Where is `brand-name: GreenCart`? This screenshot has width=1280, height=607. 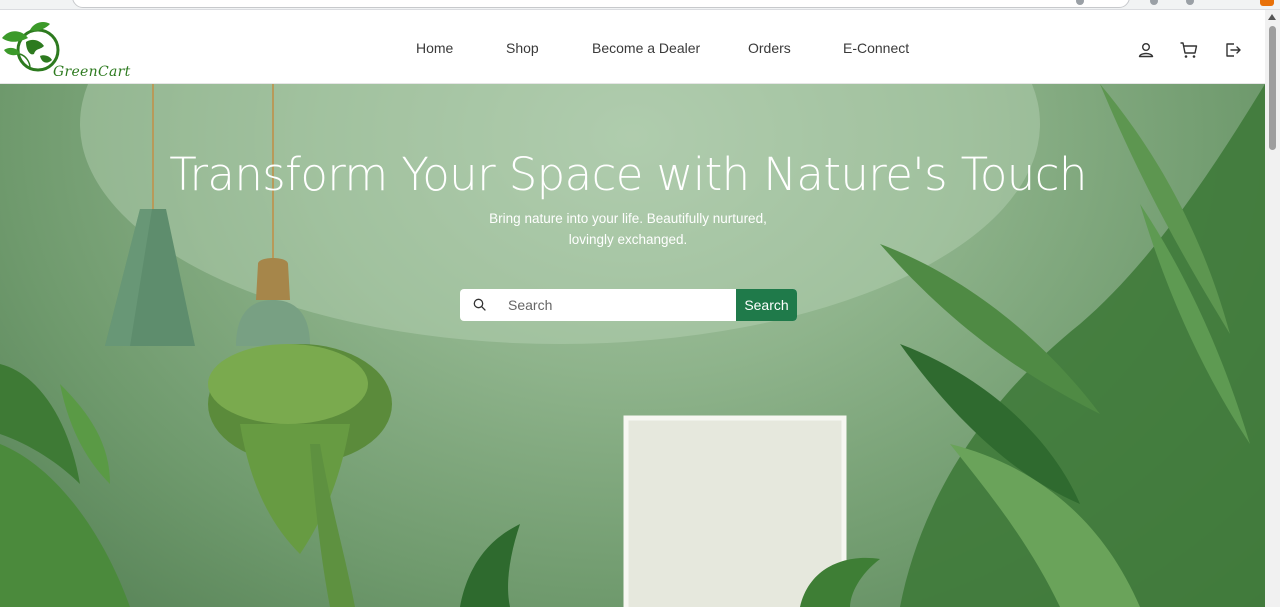 brand-name: GreenCart is located at coordinates (92, 72).